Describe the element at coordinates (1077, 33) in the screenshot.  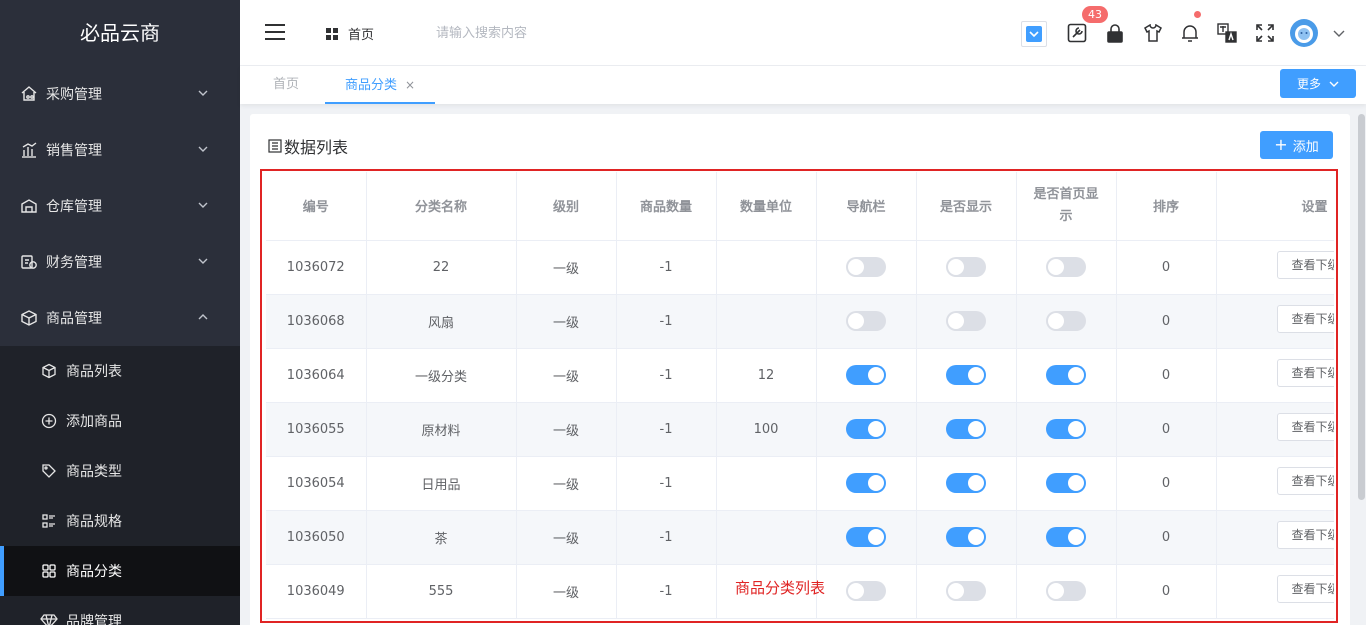
I see `tools-icon` at that location.